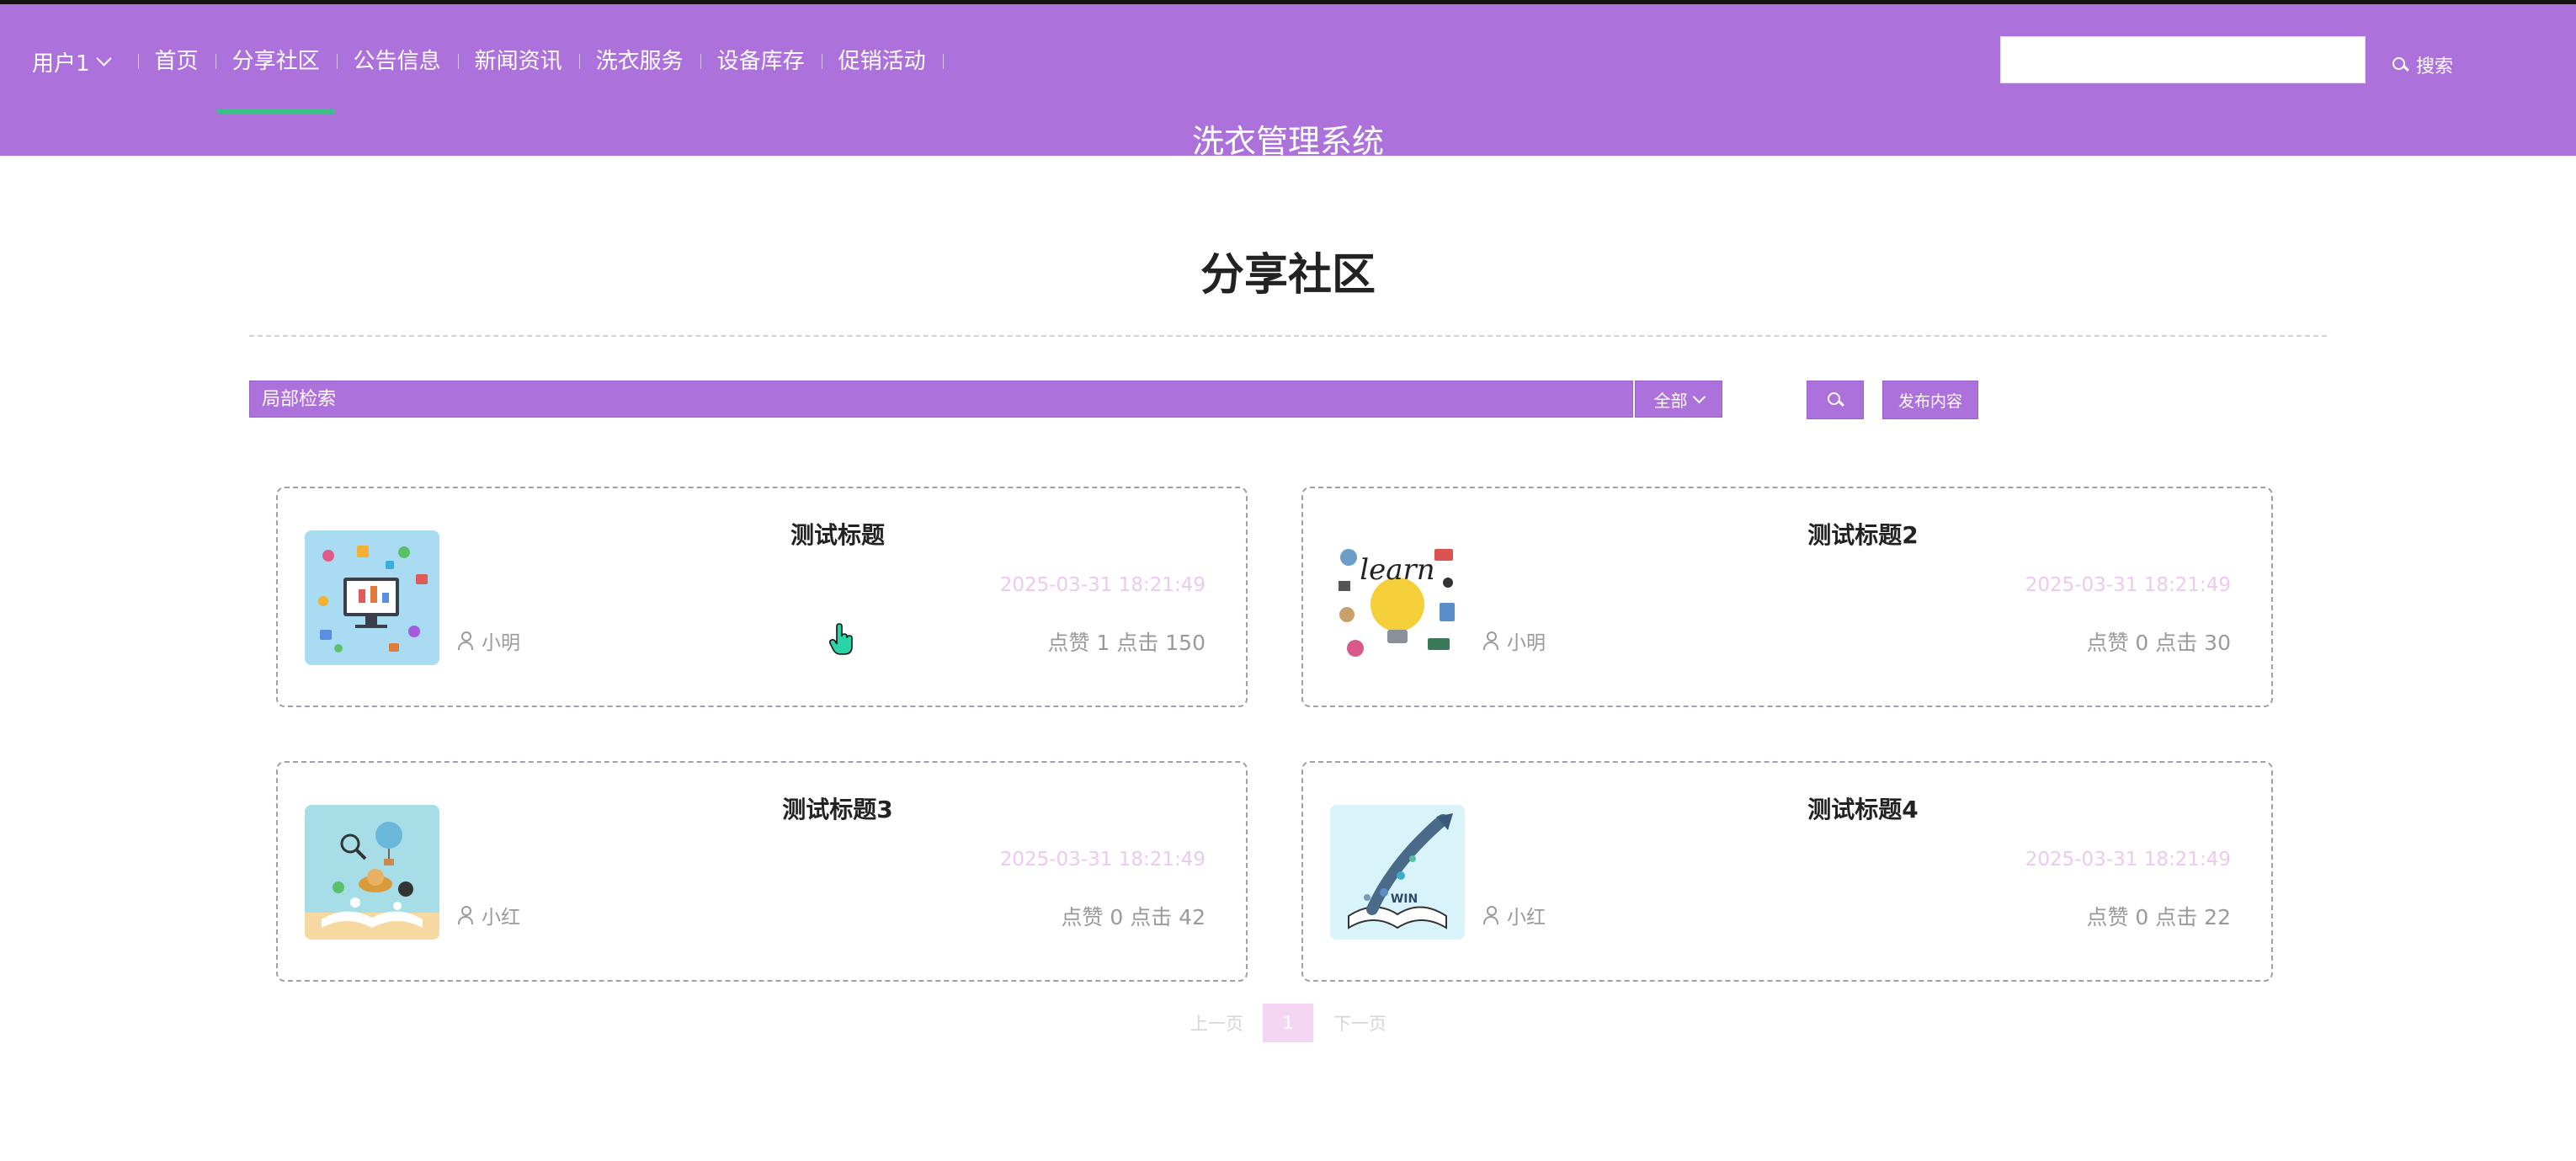  I want to click on publish-button: 发布内容, so click(1930, 400).